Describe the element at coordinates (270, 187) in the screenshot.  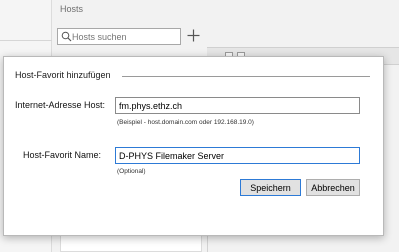
I see `save-button: Speichern` at that location.